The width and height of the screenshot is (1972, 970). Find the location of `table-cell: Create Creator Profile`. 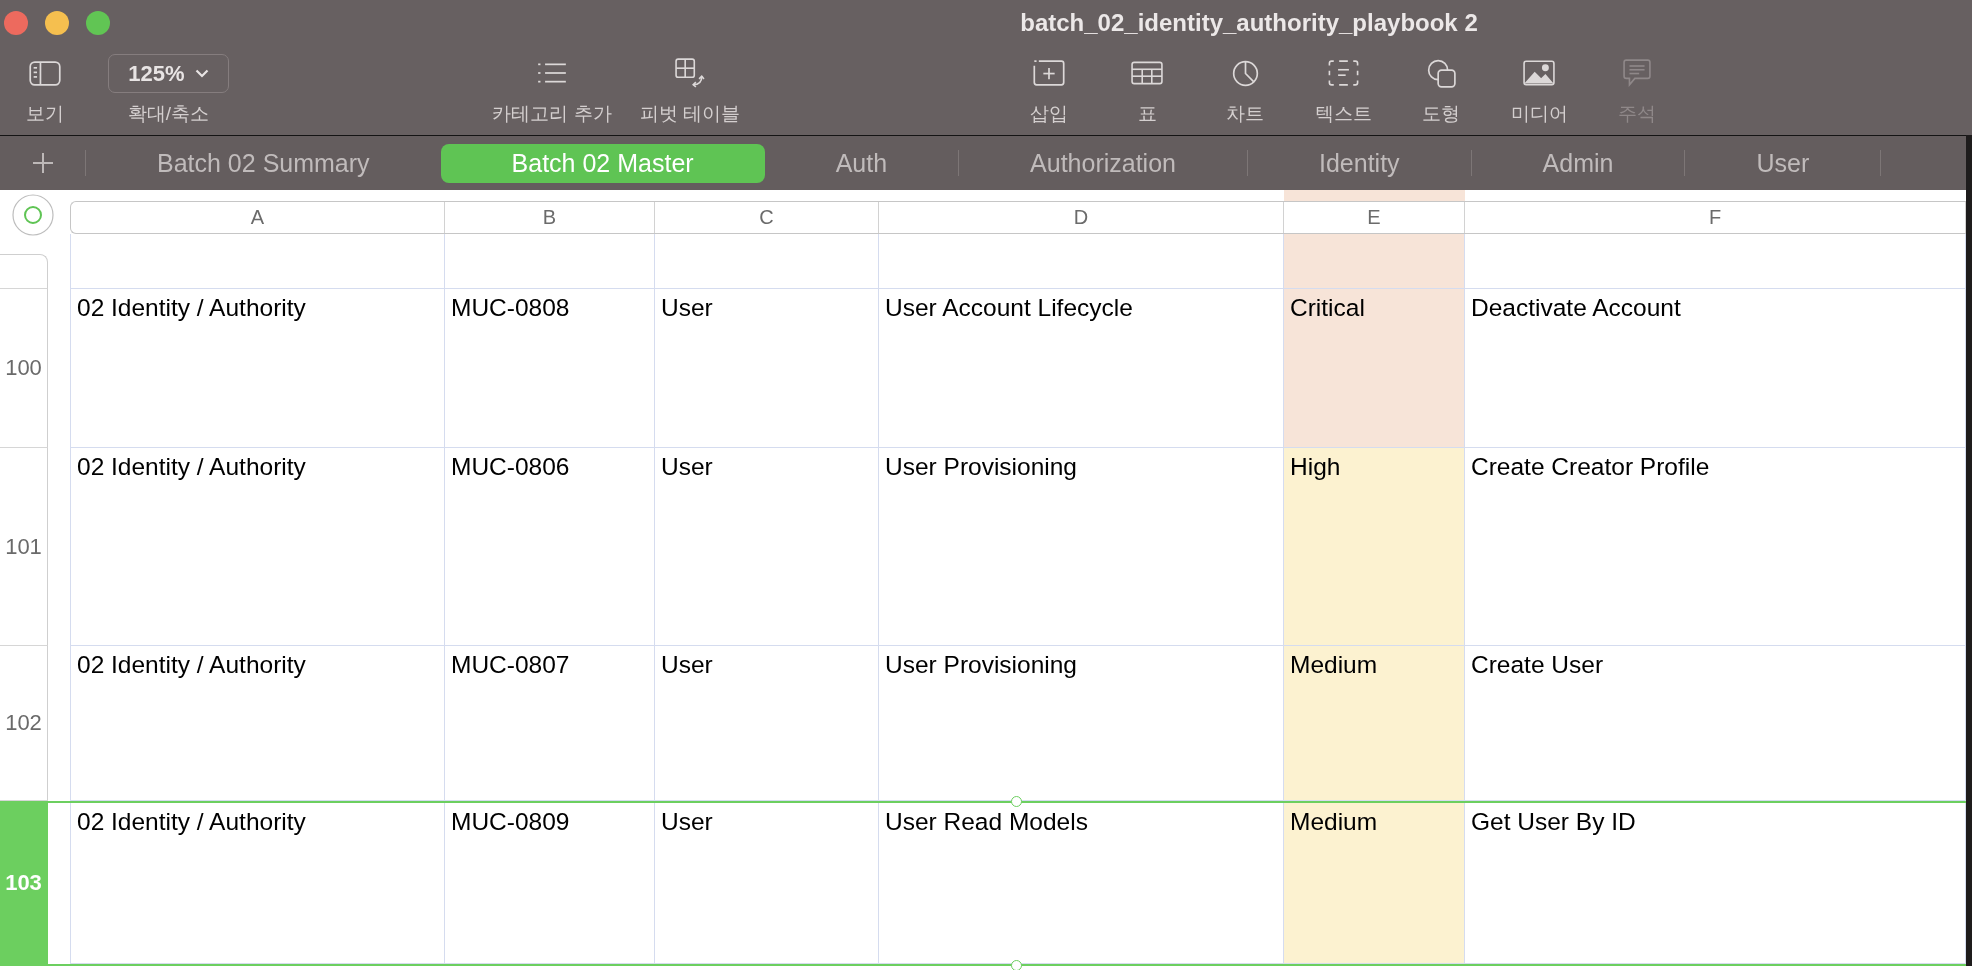

table-cell: Create Creator Profile is located at coordinates (1715, 547).